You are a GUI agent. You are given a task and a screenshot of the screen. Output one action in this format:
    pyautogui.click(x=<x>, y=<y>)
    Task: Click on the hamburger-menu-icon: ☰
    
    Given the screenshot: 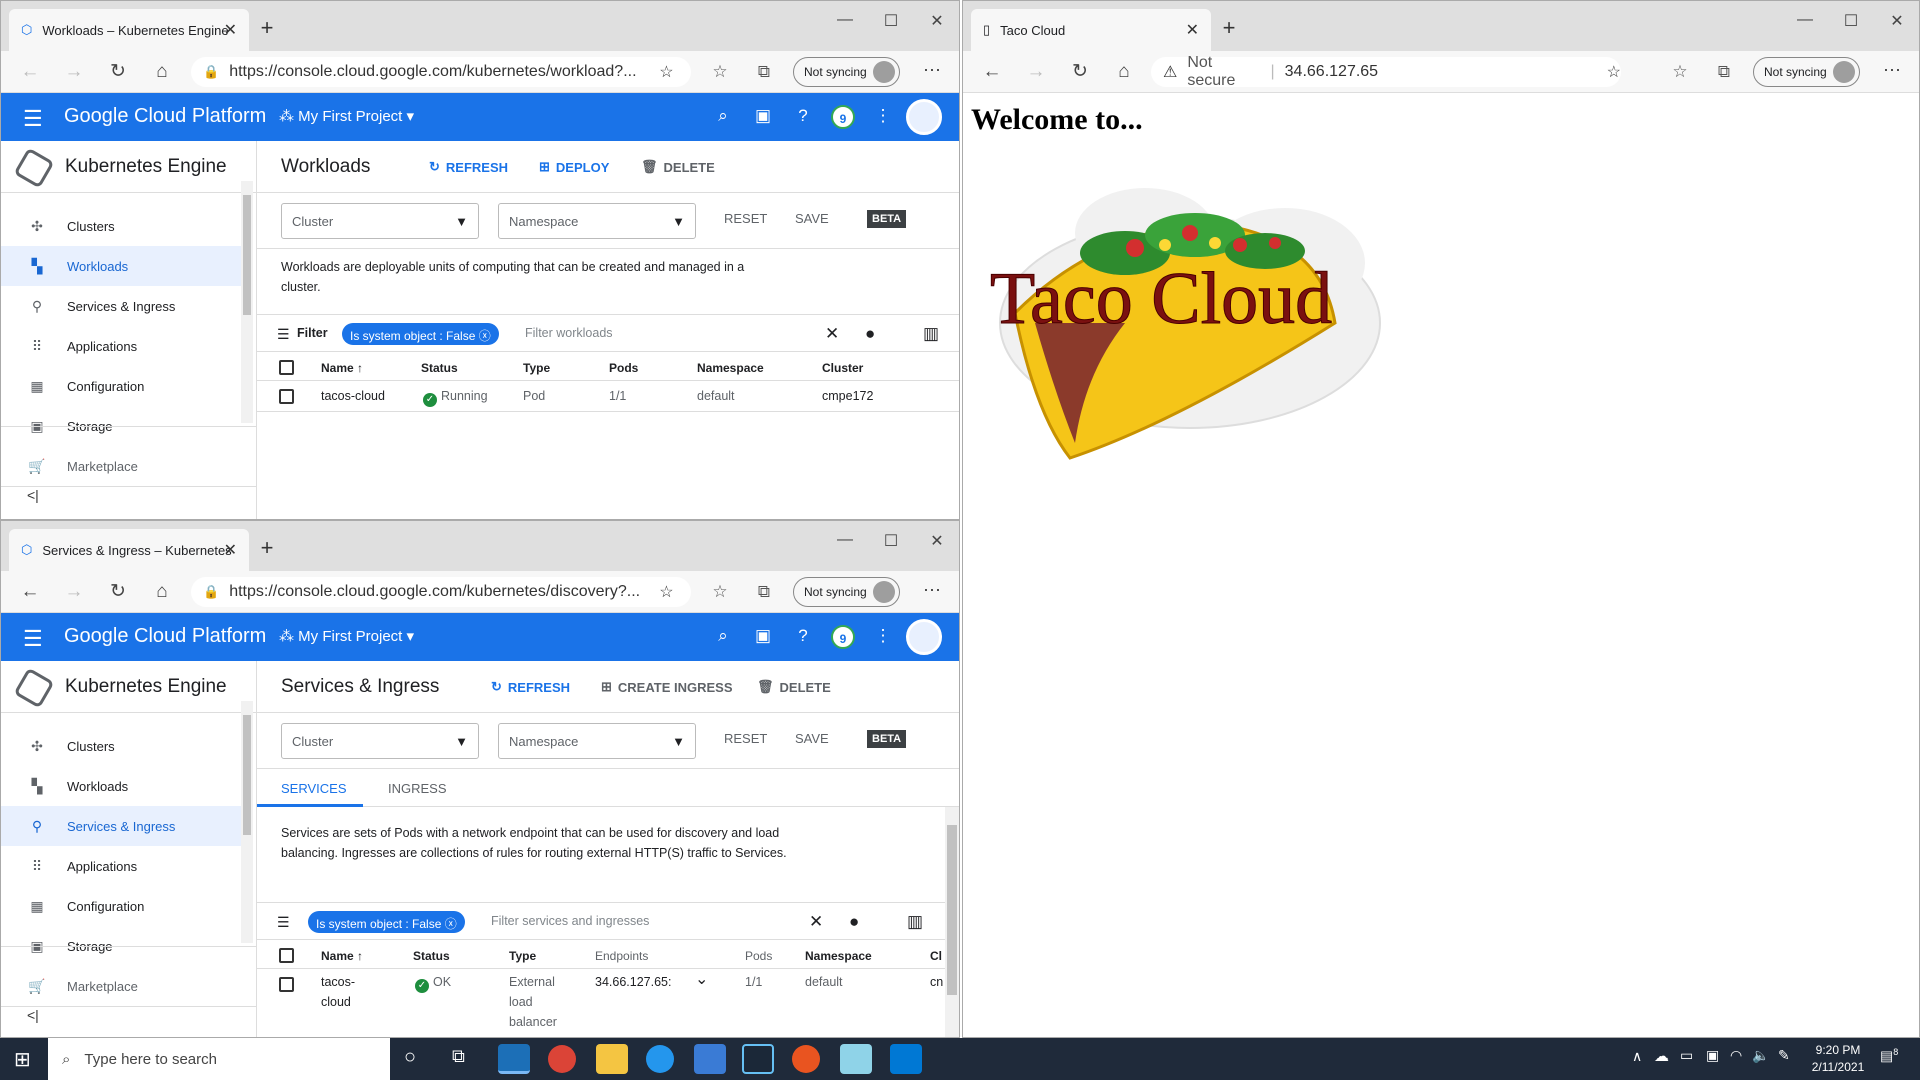 What is the action you would take?
    pyautogui.click(x=33, y=639)
    